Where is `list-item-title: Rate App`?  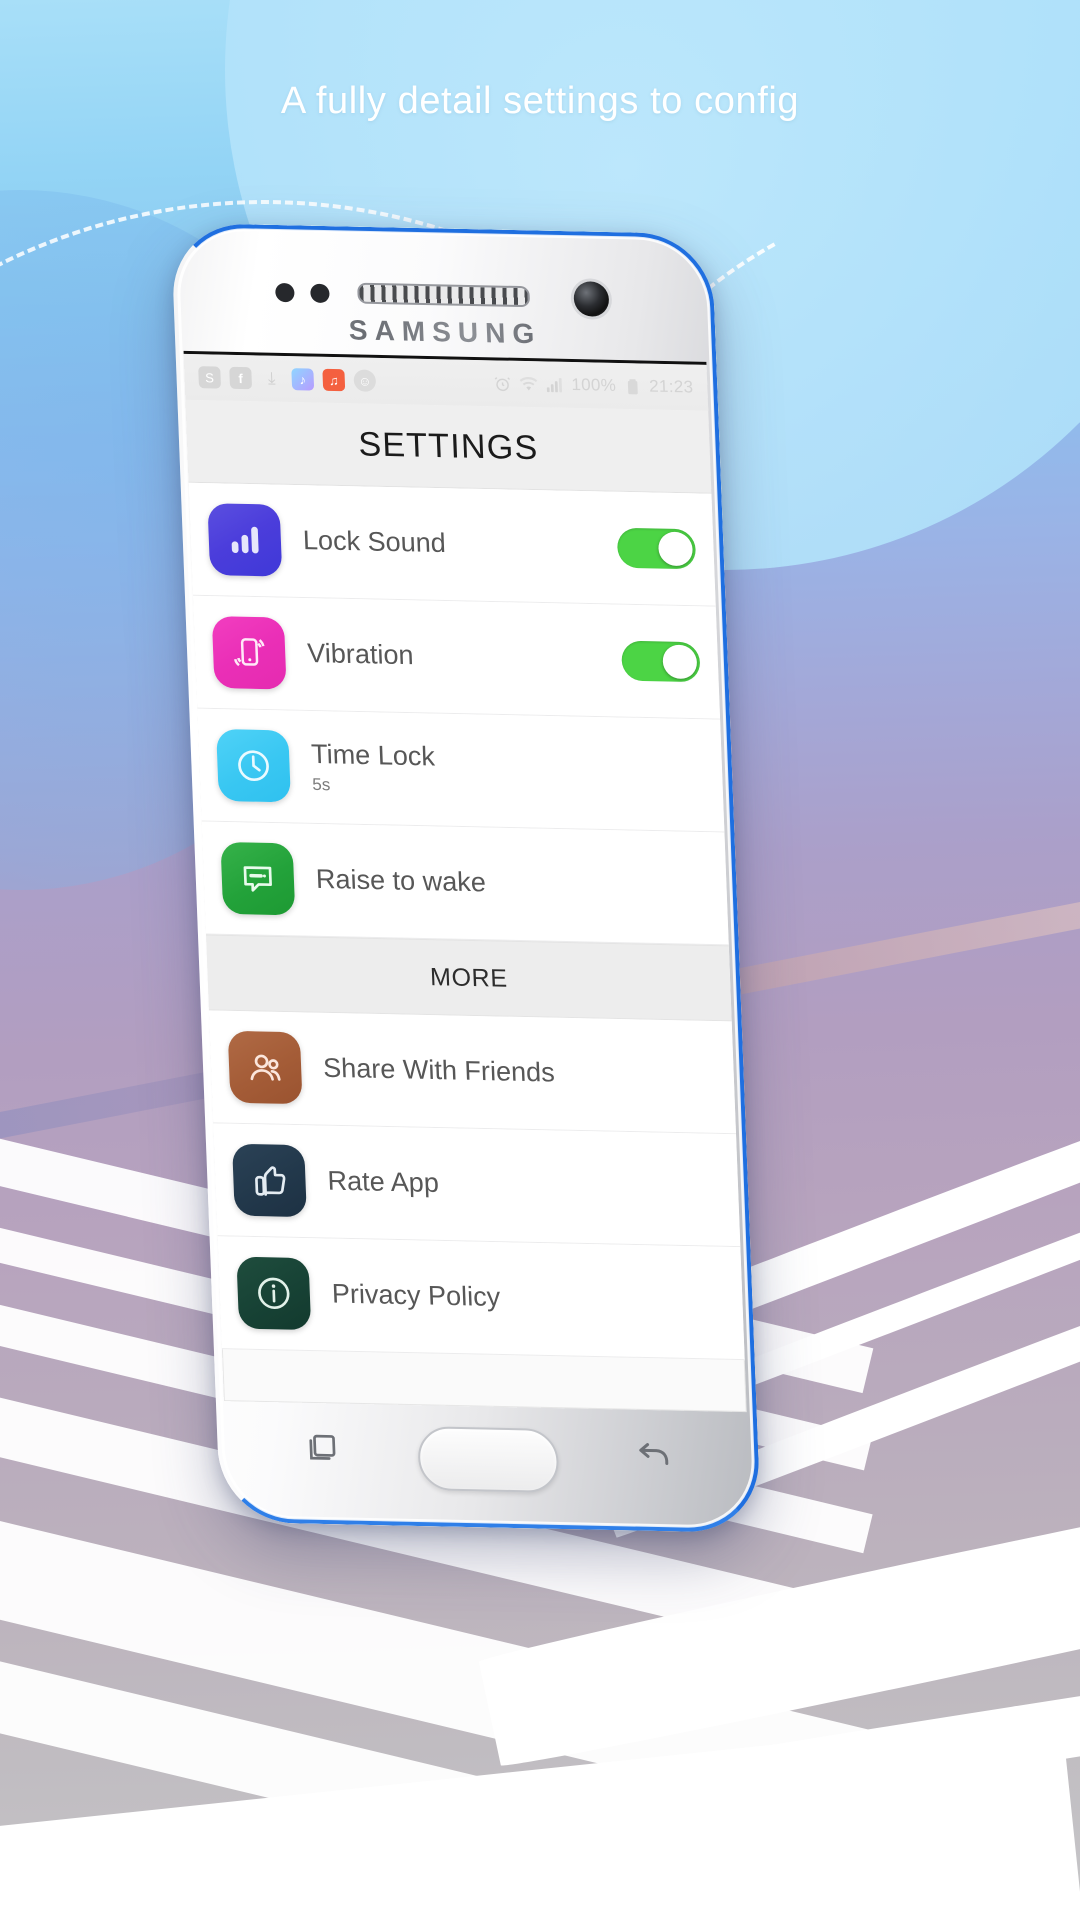
list-item-title: Rate App is located at coordinates (383, 1182).